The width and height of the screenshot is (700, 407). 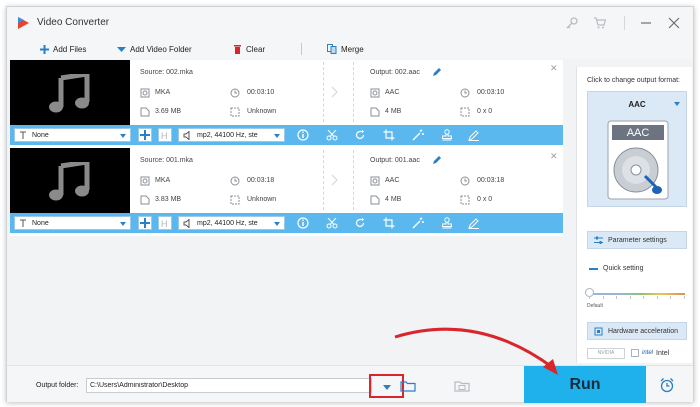 I want to click on title-bar: Video Converter, so click(x=350, y=23).